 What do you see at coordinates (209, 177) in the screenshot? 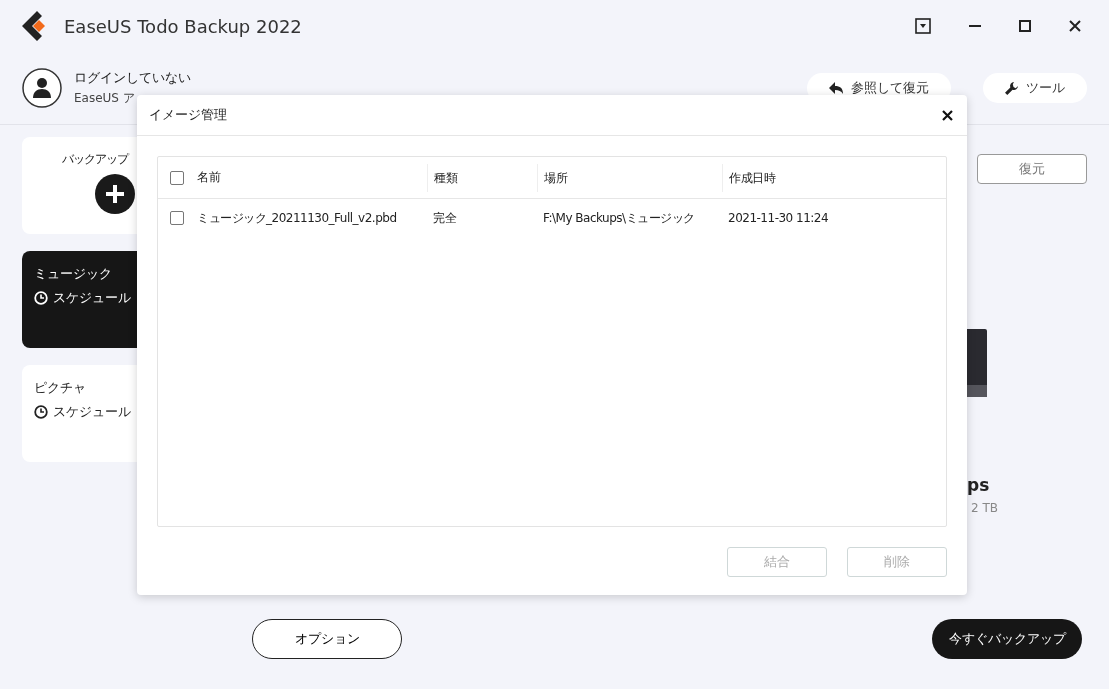
I see `column-header: 名前` at bounding box center [209, 177].